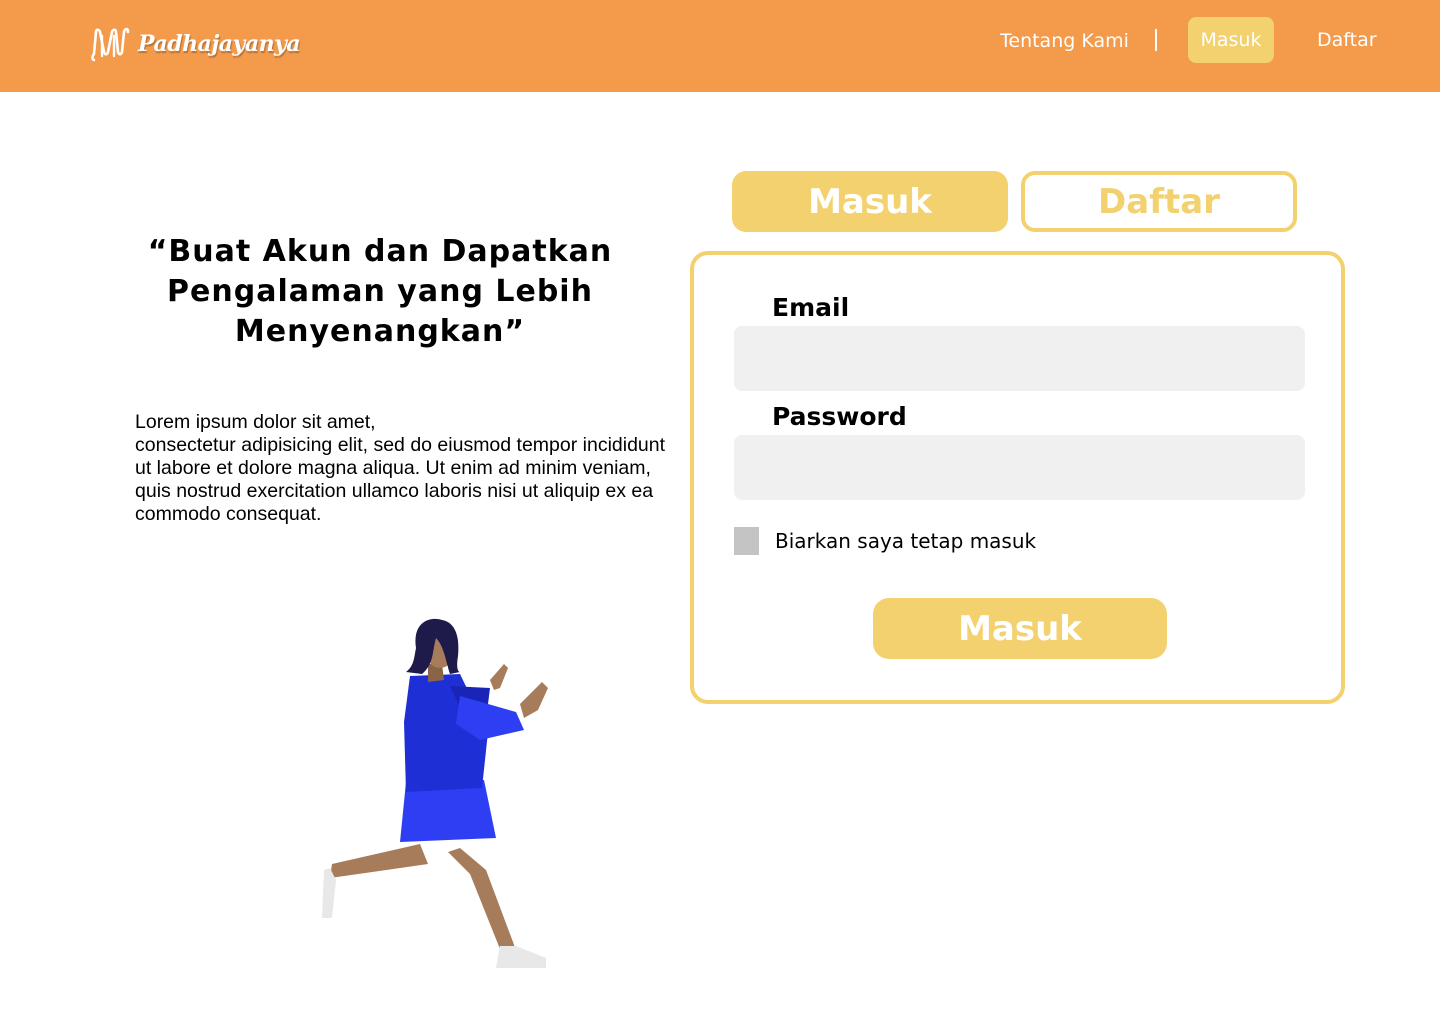 The width and height of the screenshot is (1440, 1024). I want to click on nav-divider, so click(1156, 40).